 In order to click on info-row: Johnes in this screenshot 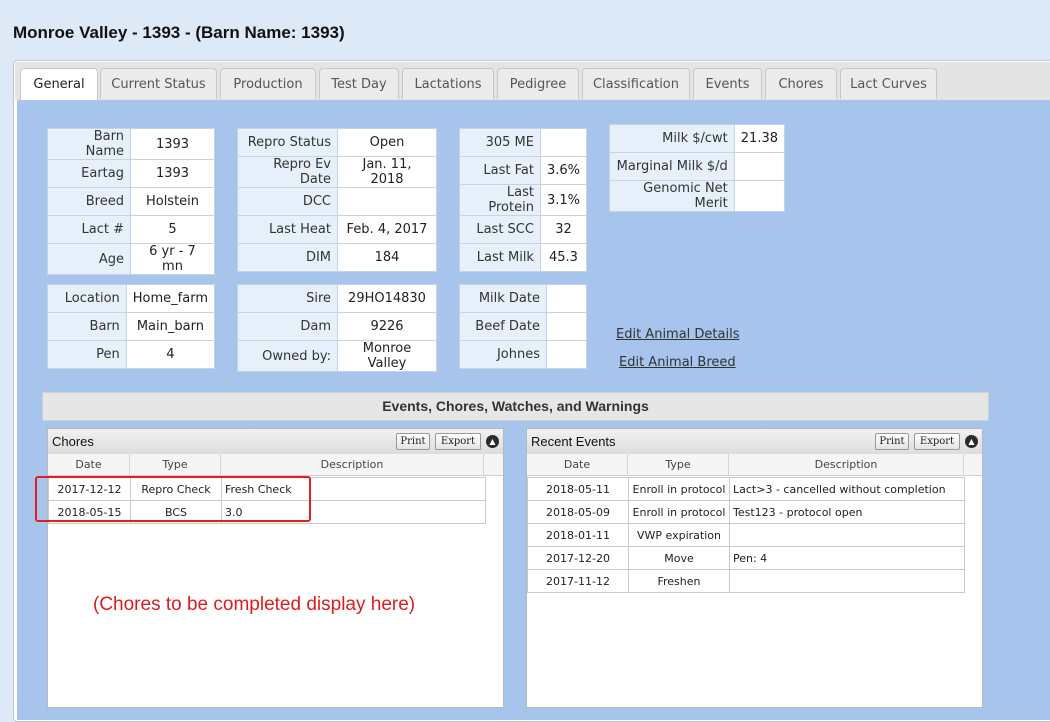, I will do `click(523, 354)`.